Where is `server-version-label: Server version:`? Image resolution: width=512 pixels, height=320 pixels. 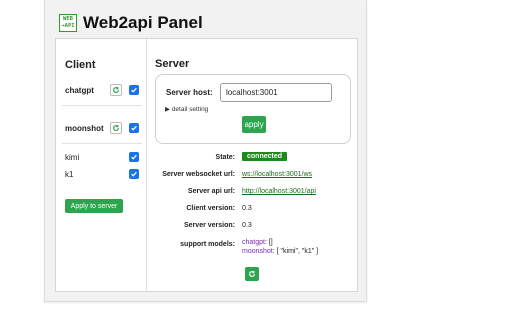
server-version-label: Server version: is located at coordinates (209, 225).